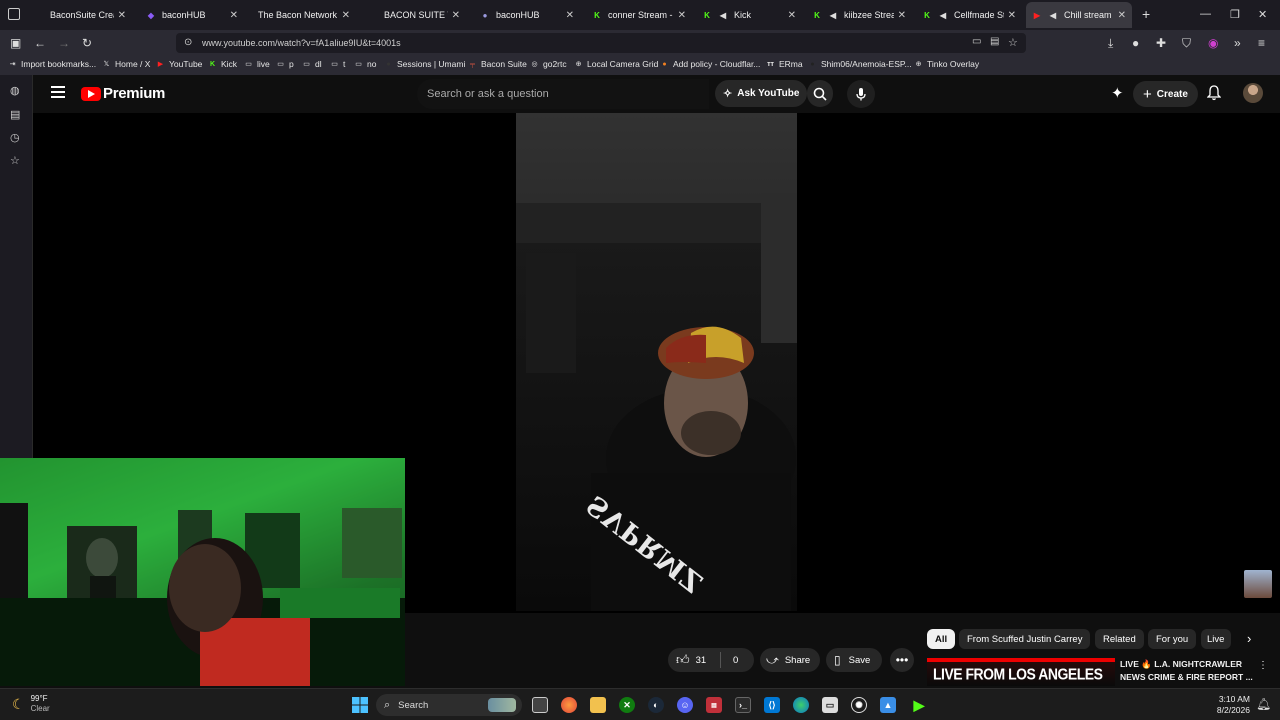 The height and width of the screenshot is (720, 1280). Describe the element at coordinates (1186, 43) in the screenshot. I see `shield-icon: ⛉` at that location.